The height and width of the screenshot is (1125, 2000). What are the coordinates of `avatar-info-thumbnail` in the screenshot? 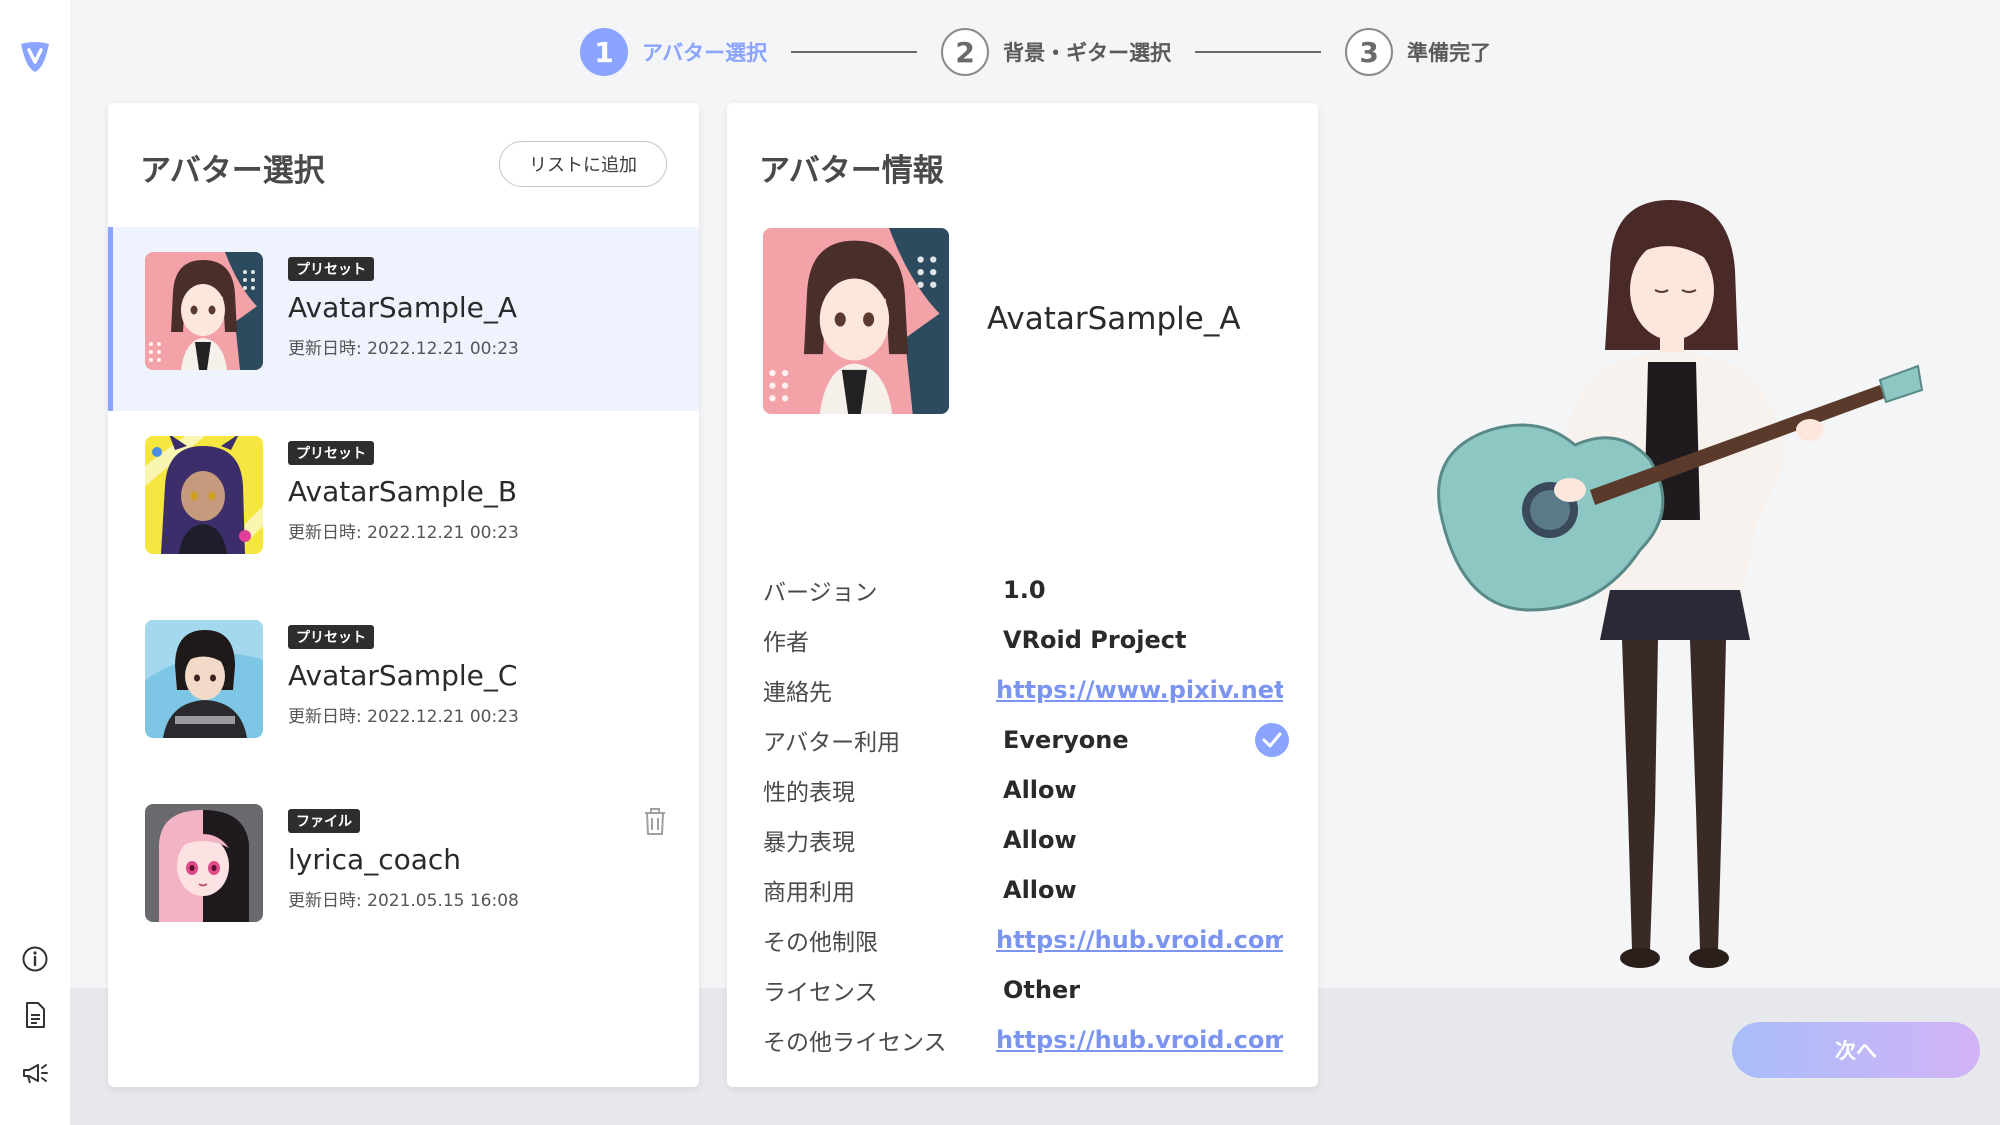 It's located at (856, 321).